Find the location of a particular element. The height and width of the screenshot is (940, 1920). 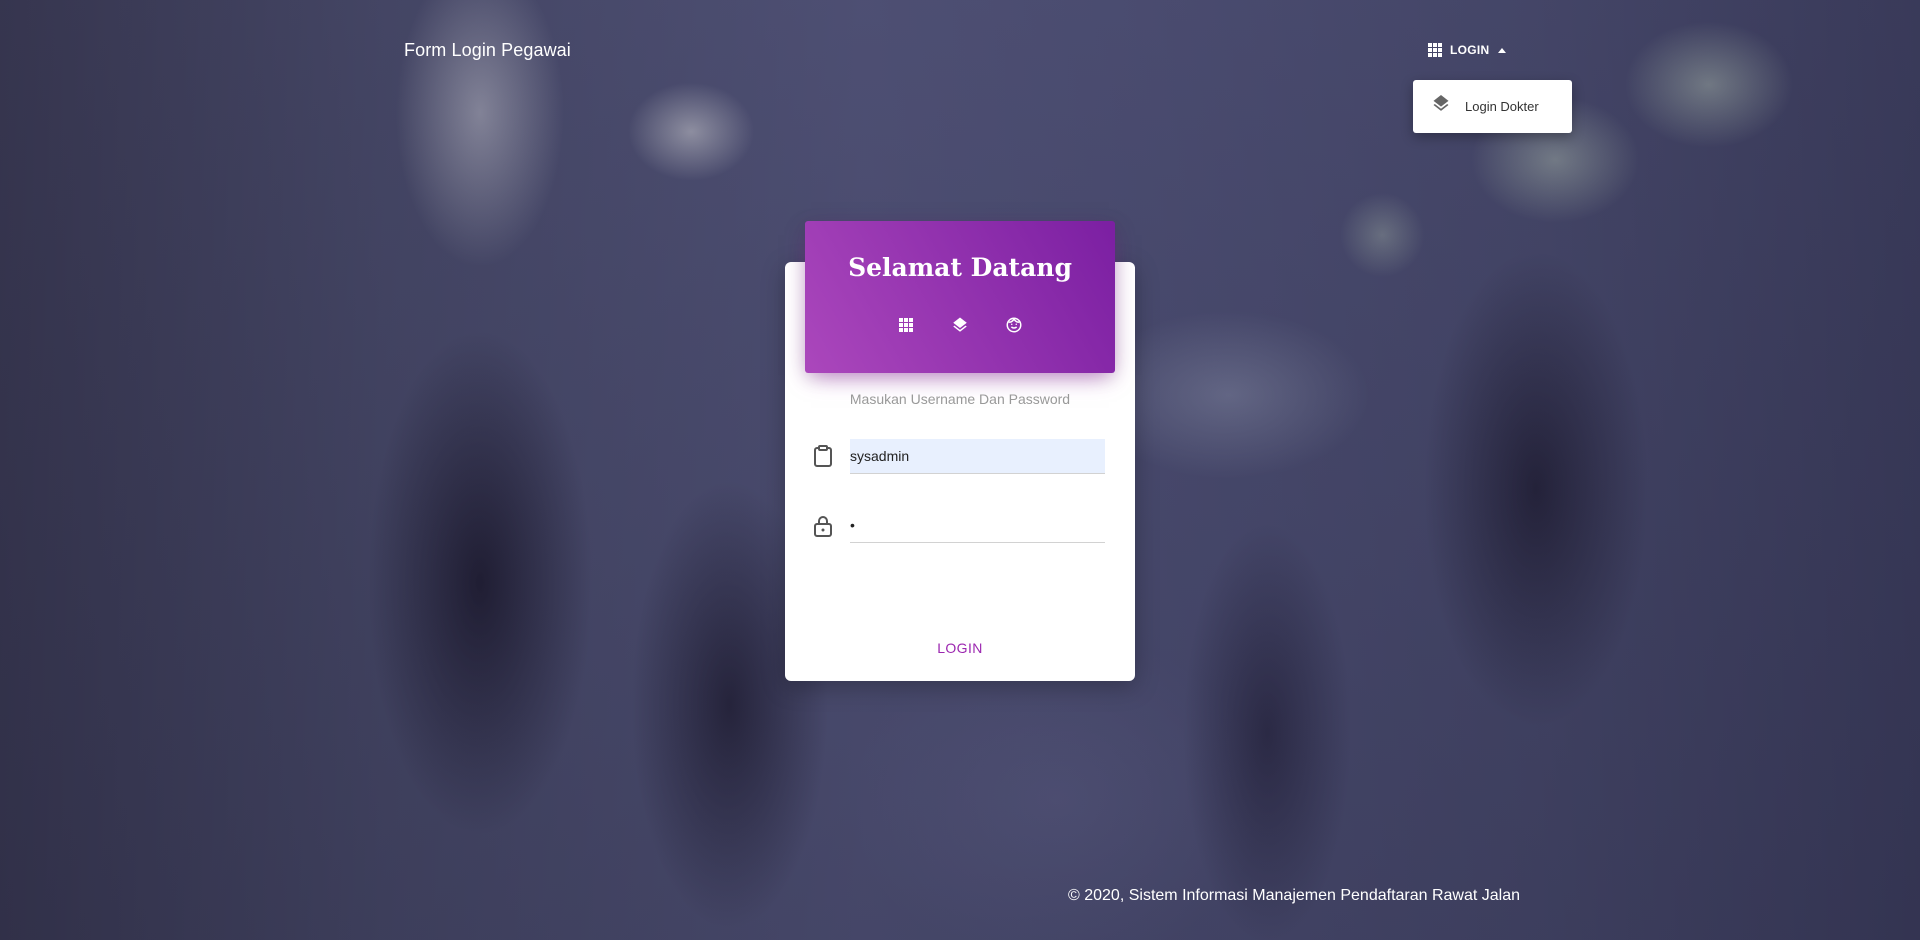

username-field is located at coordinates (977, 456).